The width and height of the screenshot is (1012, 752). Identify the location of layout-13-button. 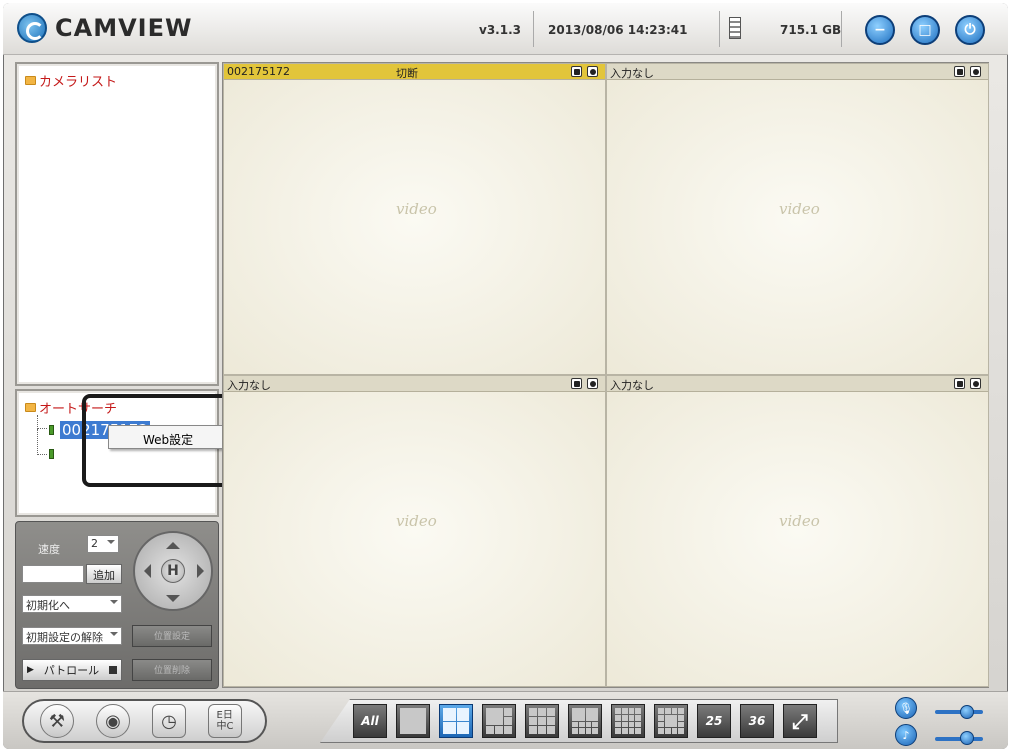
(671, 721).